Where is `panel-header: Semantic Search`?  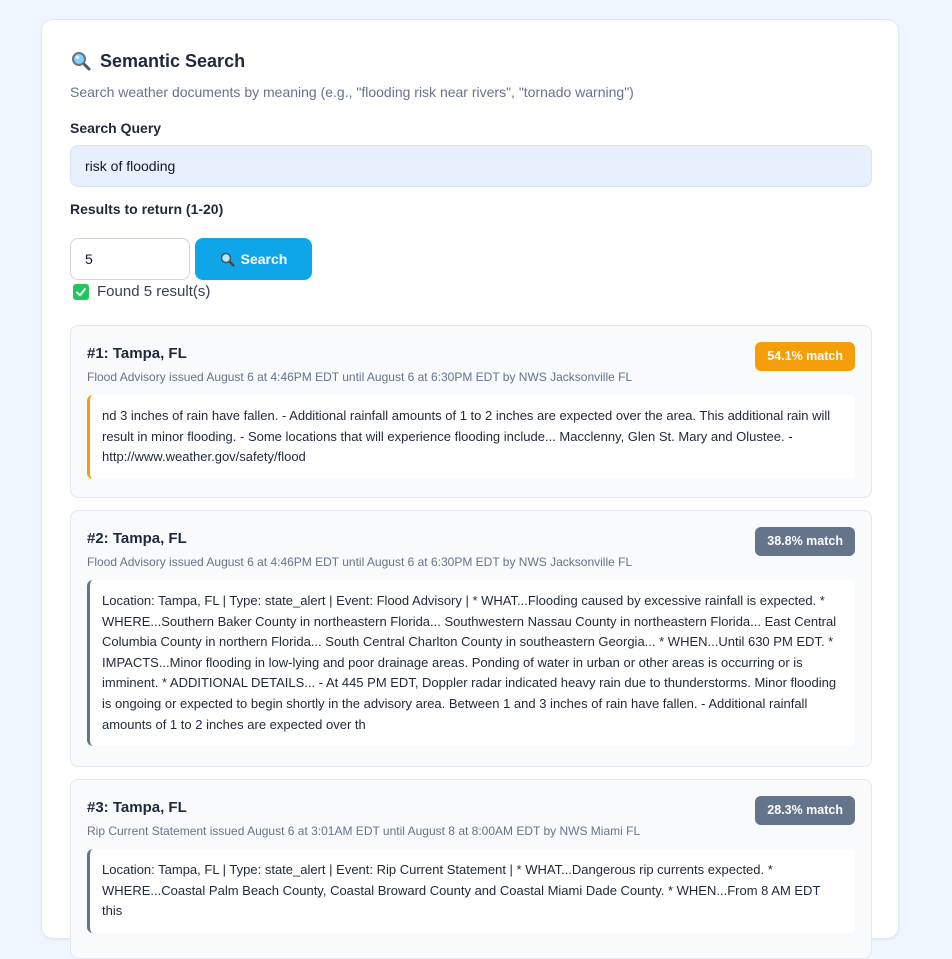 panel-header: Semantic Search is located at coordinates (158, 61).